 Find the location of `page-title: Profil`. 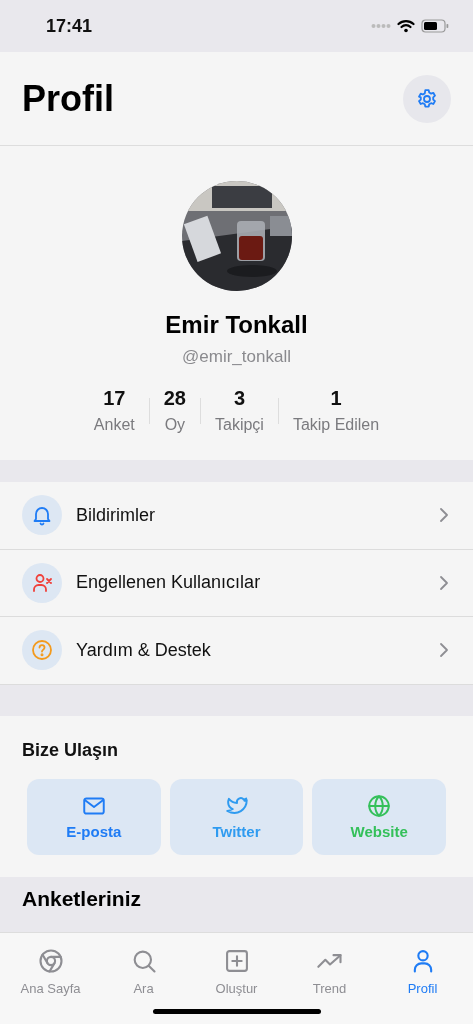

page-title: Profil is located at coordinates (68, 98).